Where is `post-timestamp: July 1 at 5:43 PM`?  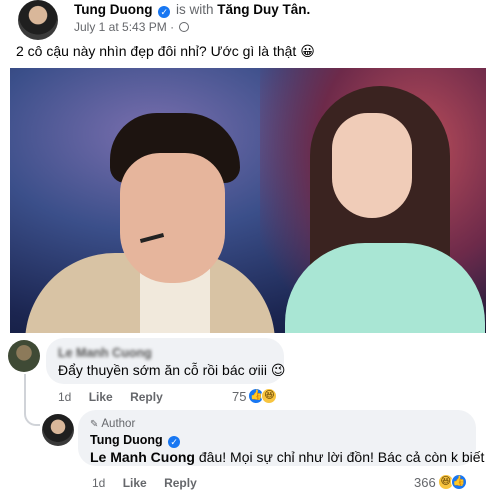 post-timestamp: July 1 at 5:43 PM is located at coordinates (120, 27).